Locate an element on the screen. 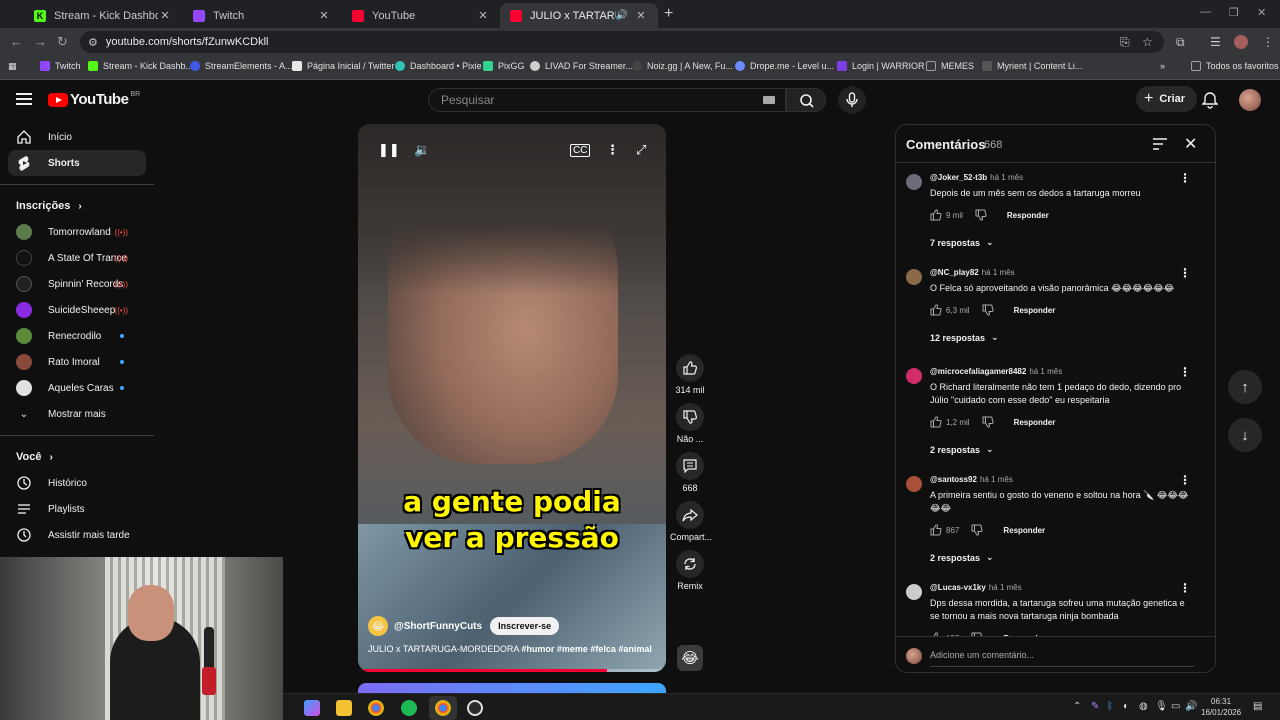 This screenshot has width=1280, height=720. bookmark-item: Login | WARRIOR is located at coordinates (881, 66).